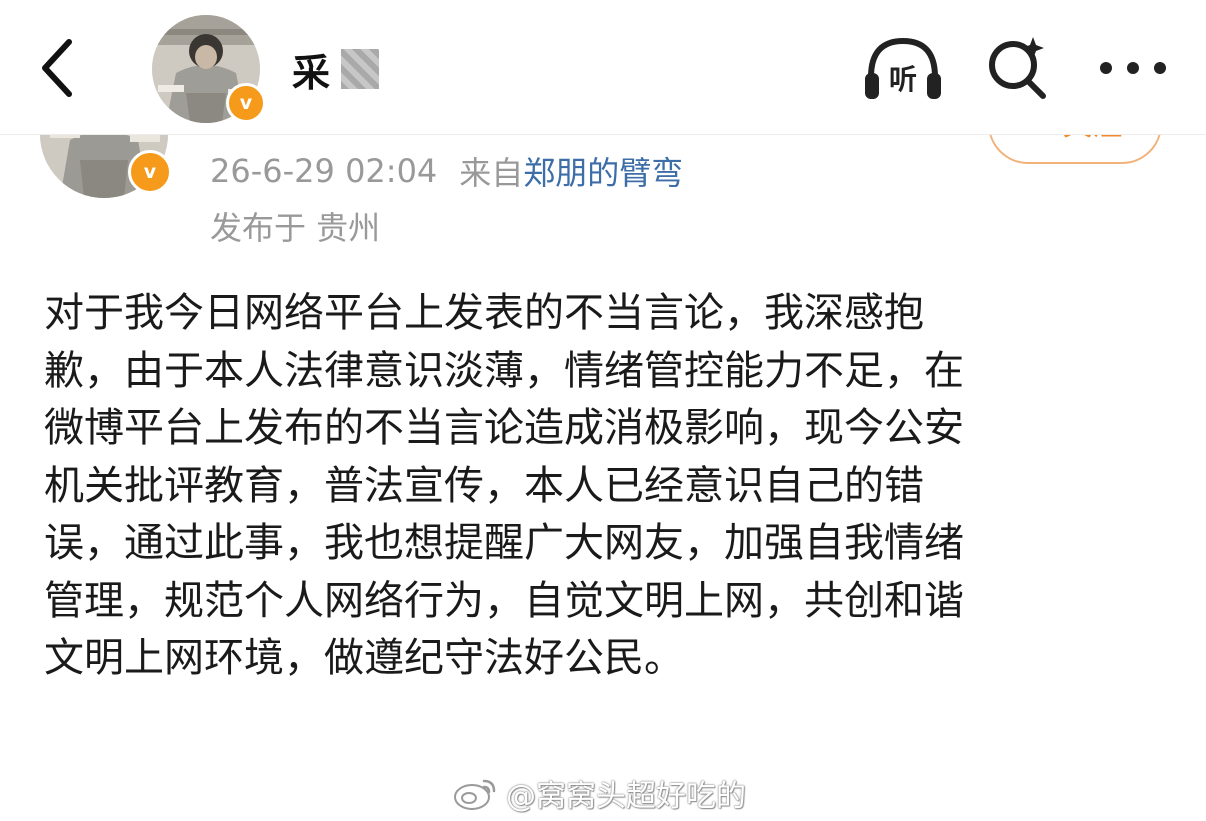 This screenshot has height=821, width=1206. What do you see at coordinates (324, 171) in the screenshot?
I see `post-timestamp: 26-6-29 02:04` at bounding box center [324, 171].